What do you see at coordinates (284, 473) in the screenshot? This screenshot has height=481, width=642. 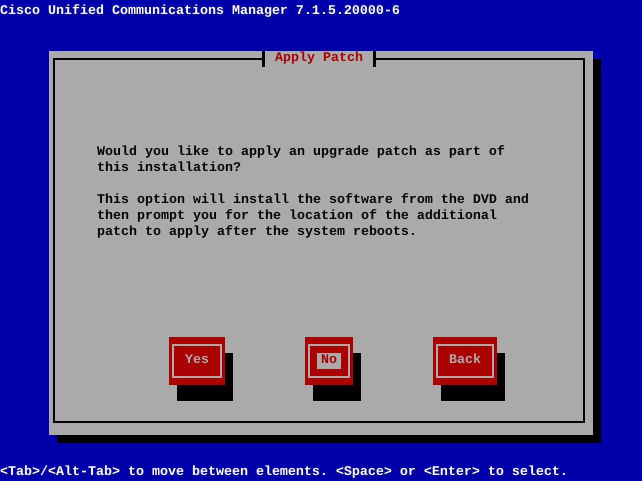 I see `help-text: <Tab>/<Alt-Tab> to move between elements. <Space> or <Enter> to select.` at bounding box center [284, 473].